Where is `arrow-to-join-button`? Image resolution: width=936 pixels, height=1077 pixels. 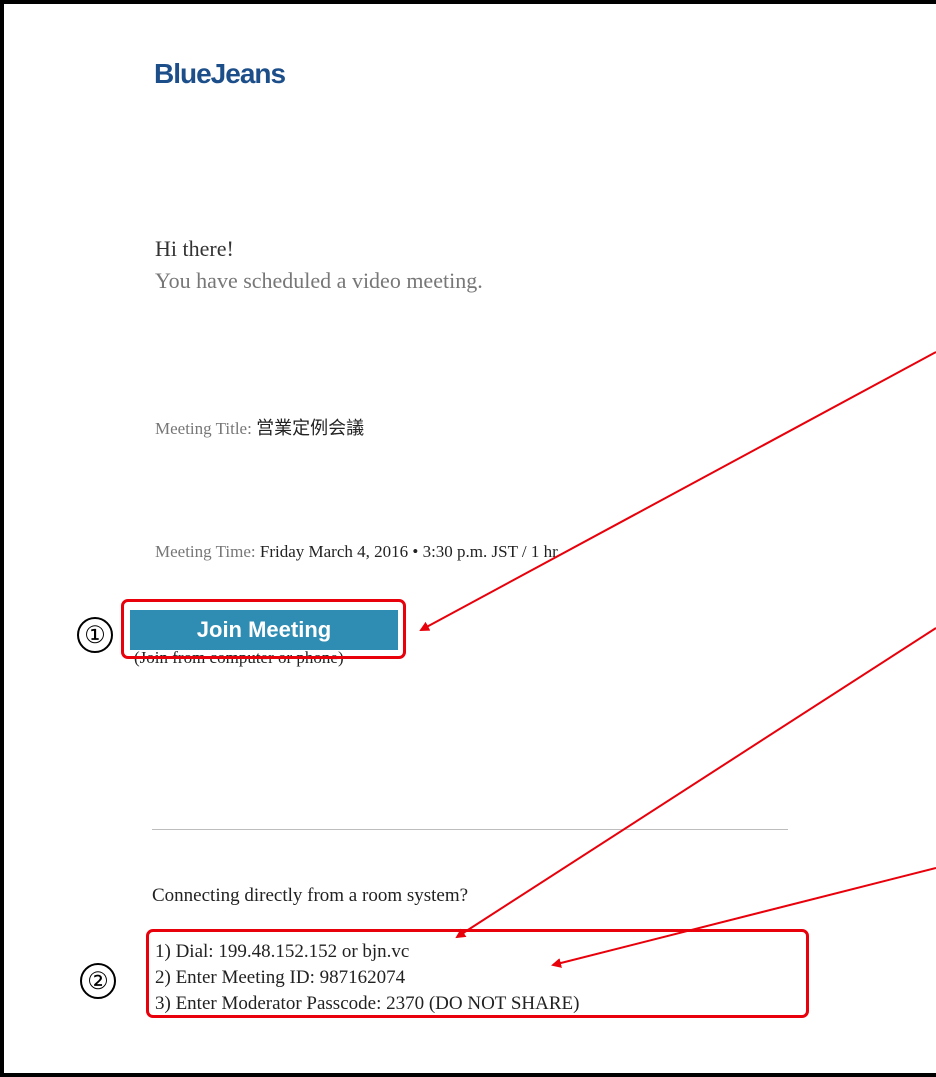 arrow-to-join-button is located at coordinates (677, 491).